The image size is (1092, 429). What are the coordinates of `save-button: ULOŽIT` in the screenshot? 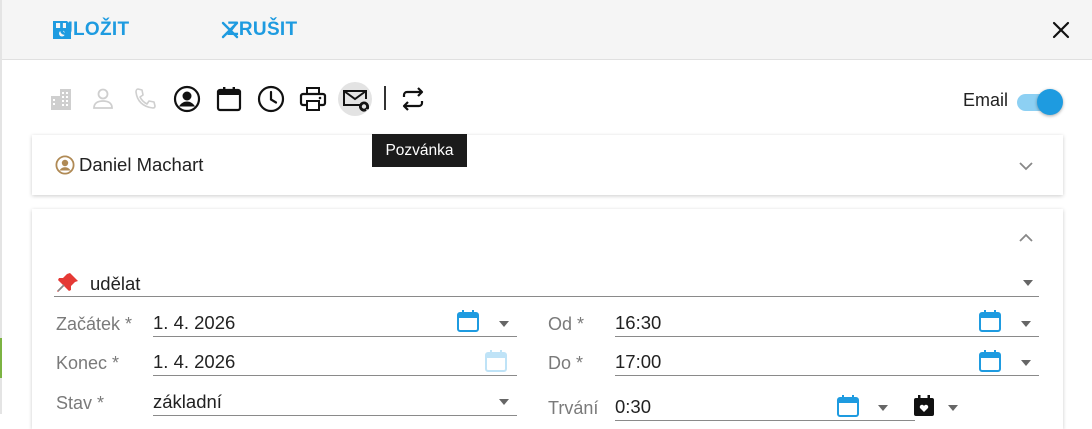 It's located at (89, 30).